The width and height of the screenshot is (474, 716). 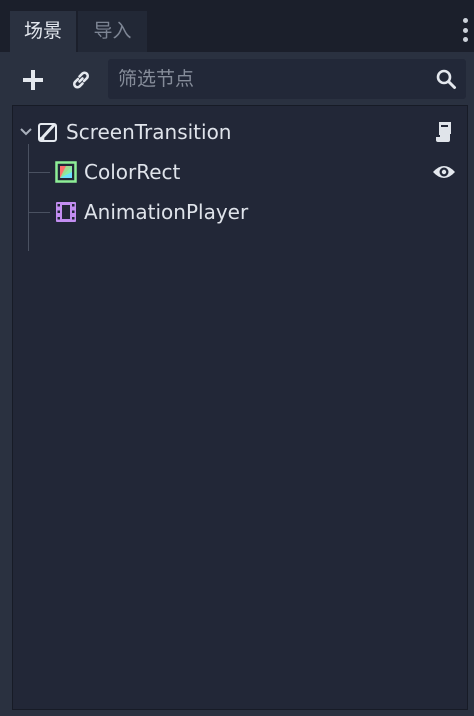 I want to click on tab-scene: 场景, so click(x=43, y=31).